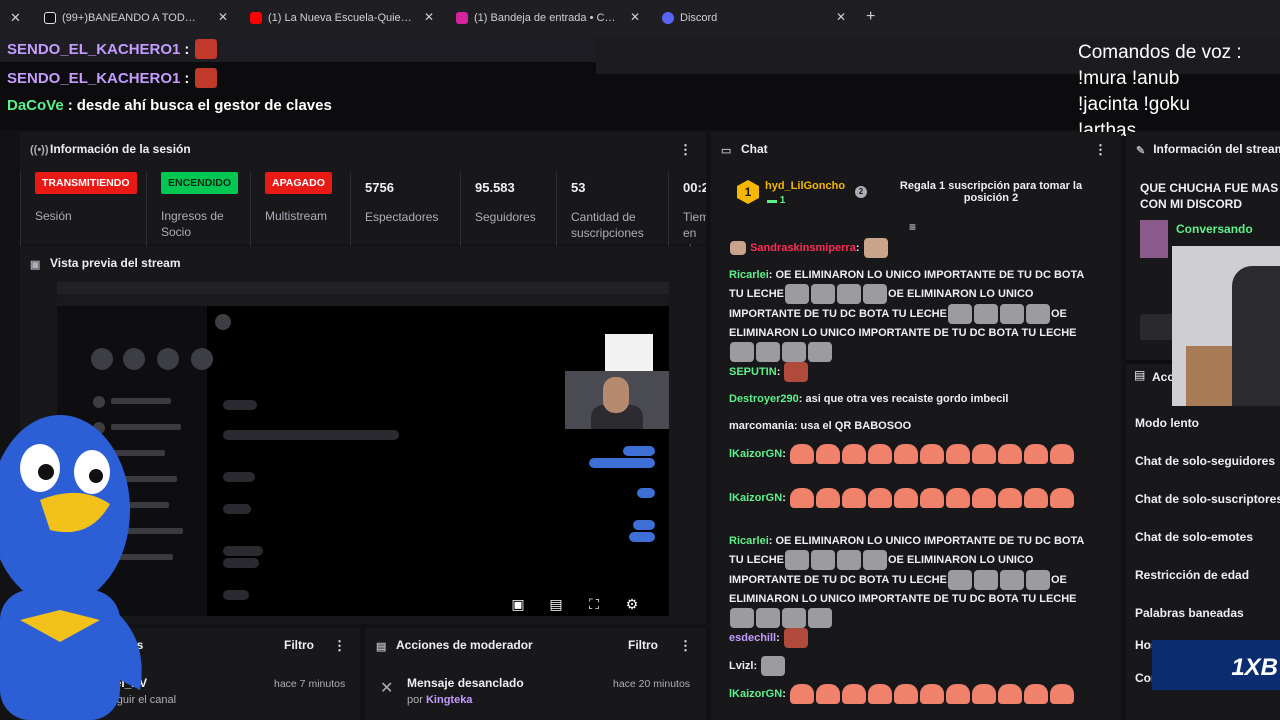  Describe the element at coordinates (738, 248) in the screenshot. I see `badge-icon` at that location.